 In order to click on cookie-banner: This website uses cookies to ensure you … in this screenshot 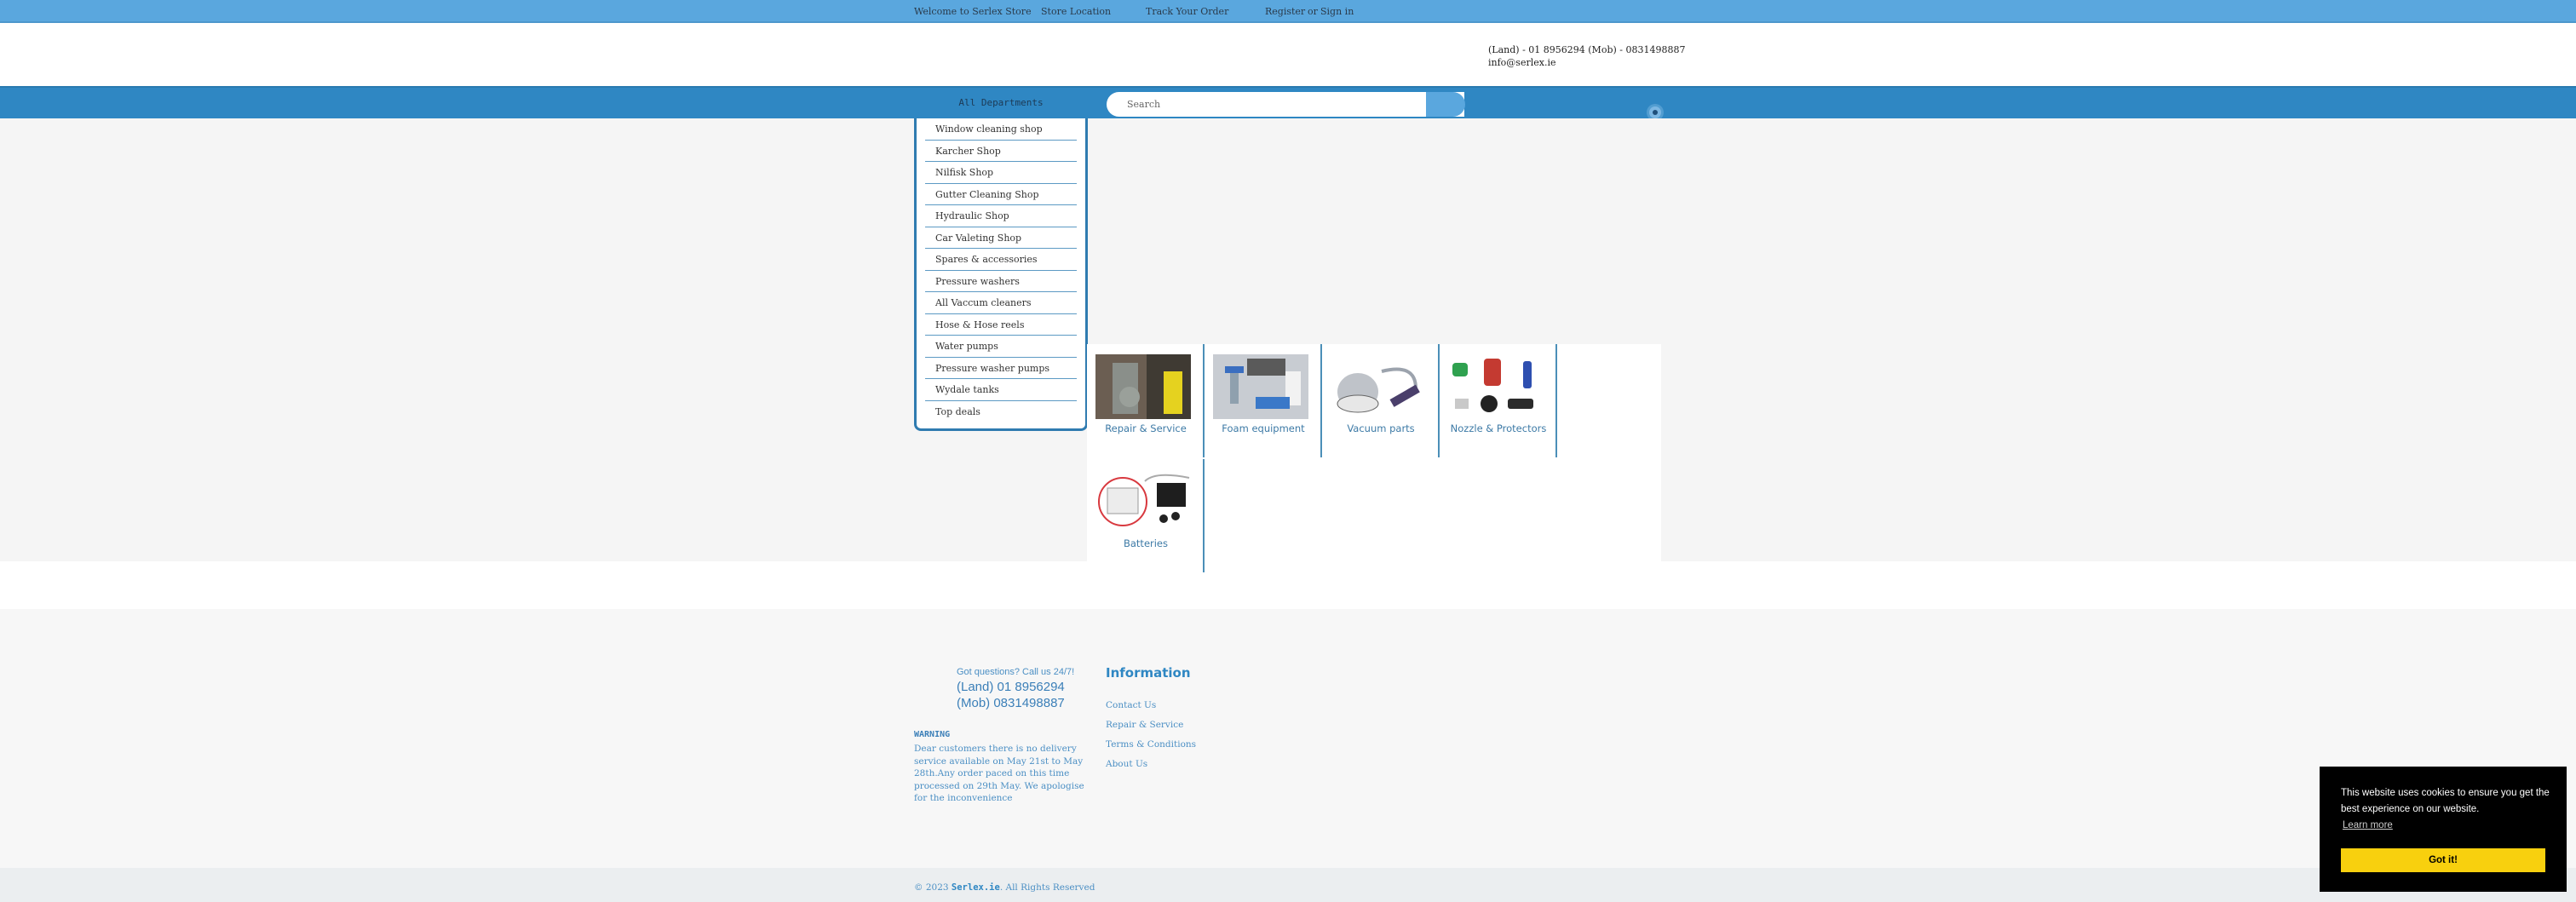, I will do `click(2443, 829)`.